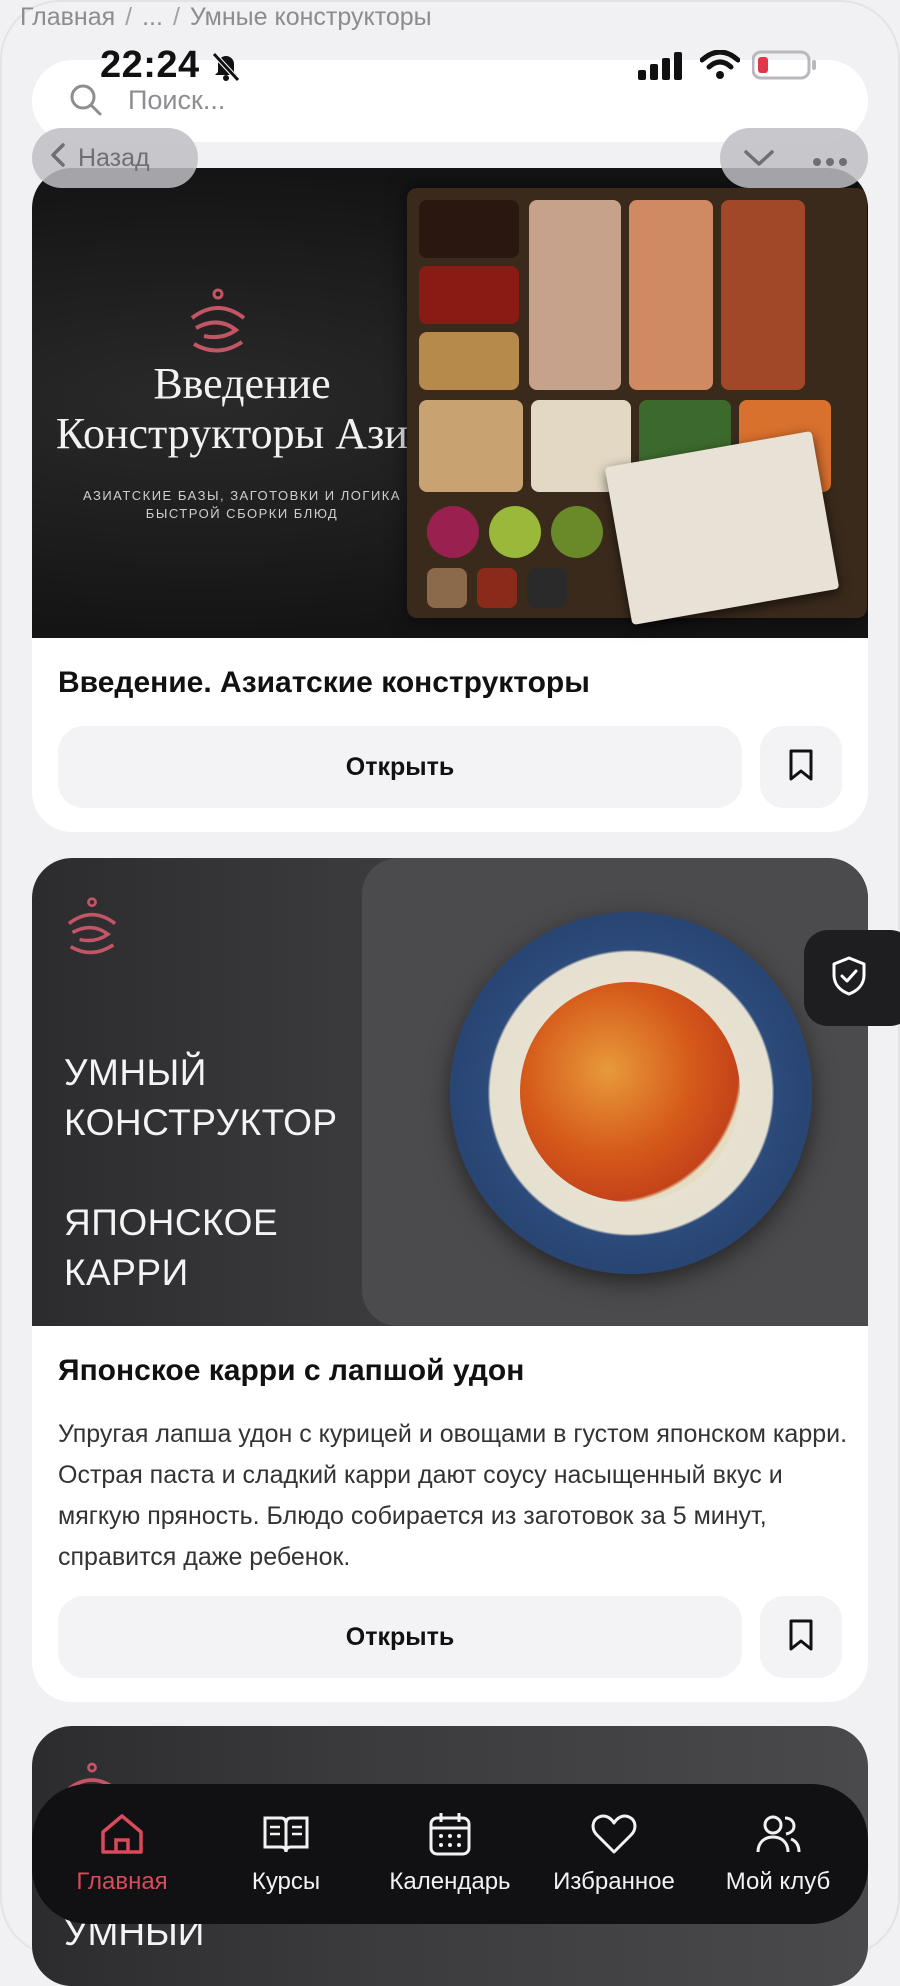 The height and width of the screenshot is (1986, 900). I want to click on card-title: Введение. Азиатские конструкторы, so click(324, 683).